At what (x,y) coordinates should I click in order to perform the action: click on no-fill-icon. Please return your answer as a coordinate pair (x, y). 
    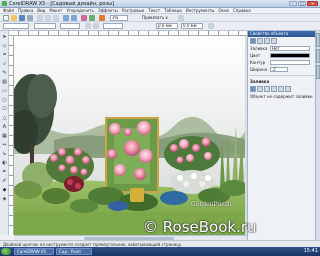
    Looking at the image, I should click on (253, 89).